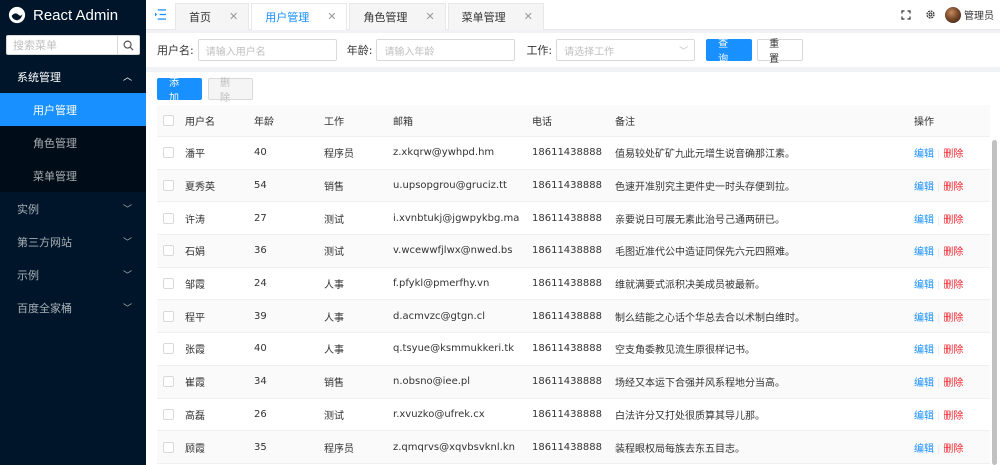 This screenshot has width=1000, height=465. I want to click on search-button, so click(128, 45).